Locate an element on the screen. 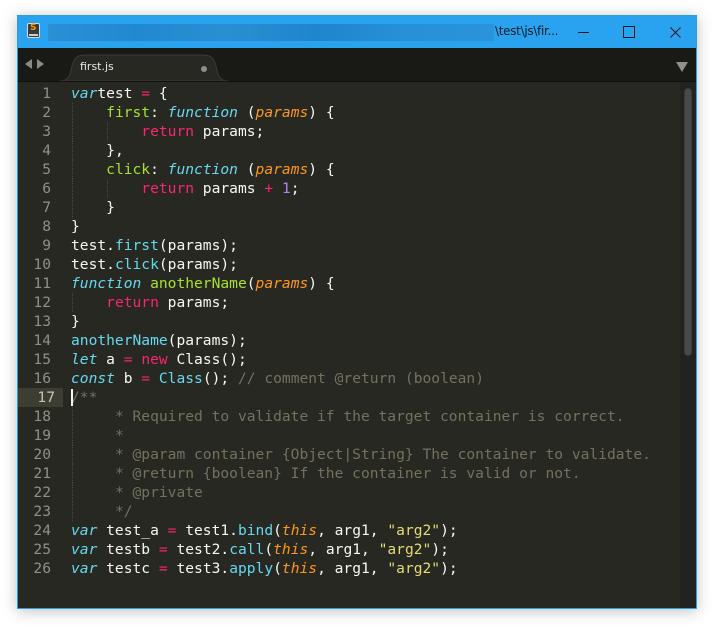 This screenshot has height=631, width=718. tab-navigation is located at coordinates (34, 64).